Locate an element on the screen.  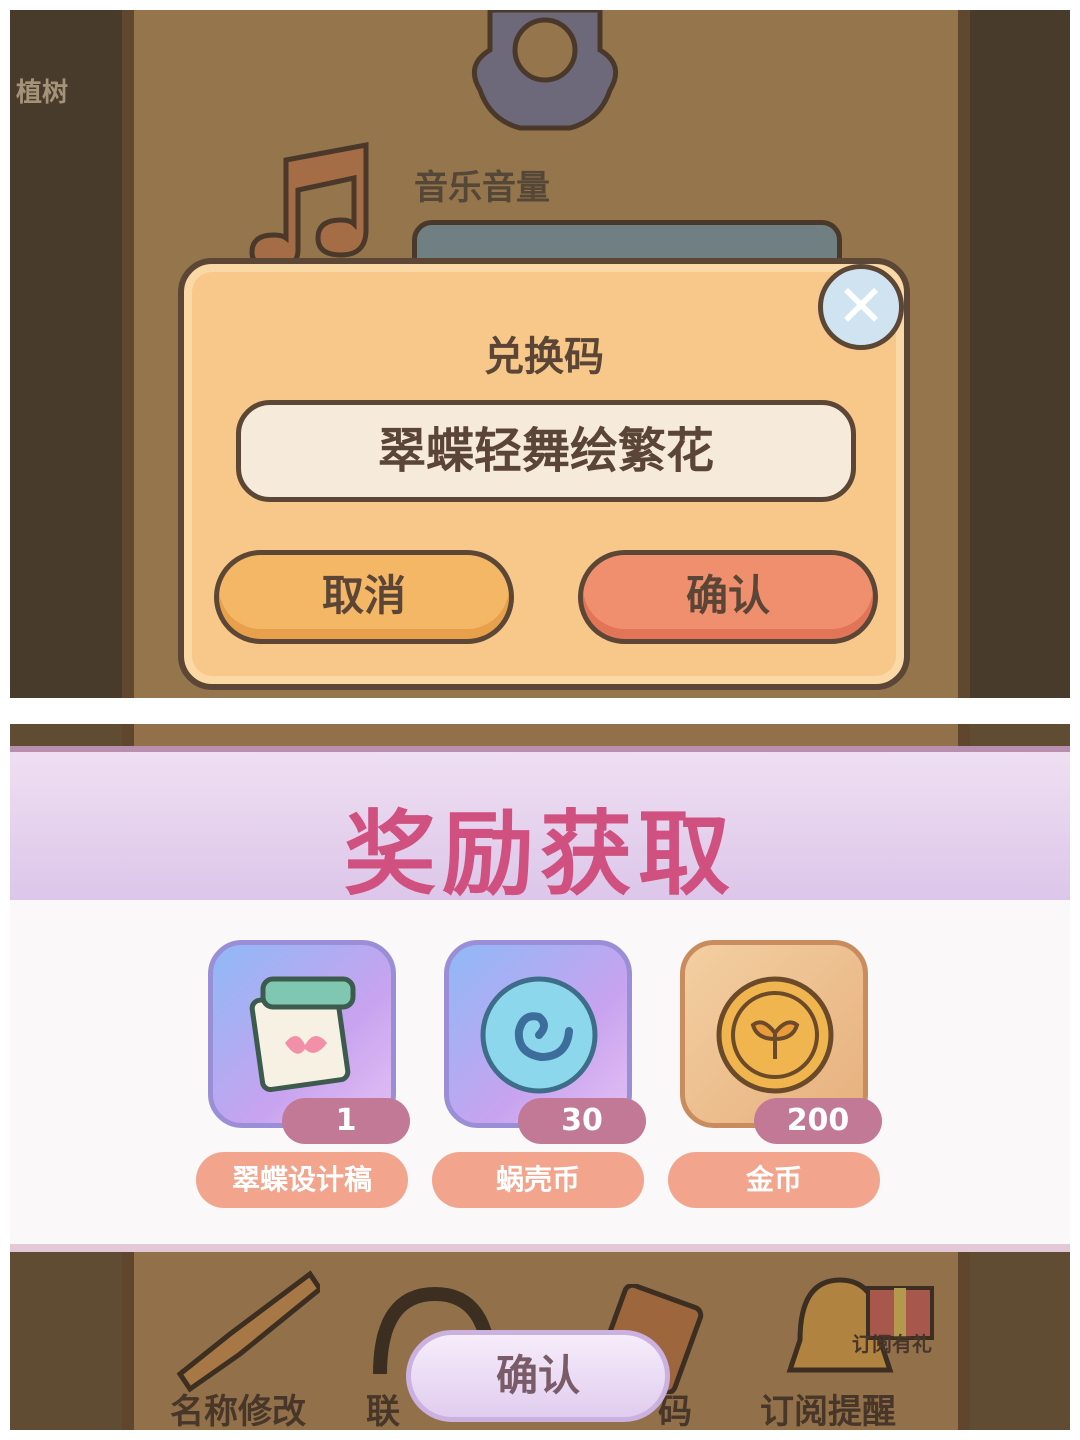
reward-name: 翠蝶设计稿 is located at coordinates (302, 1180).